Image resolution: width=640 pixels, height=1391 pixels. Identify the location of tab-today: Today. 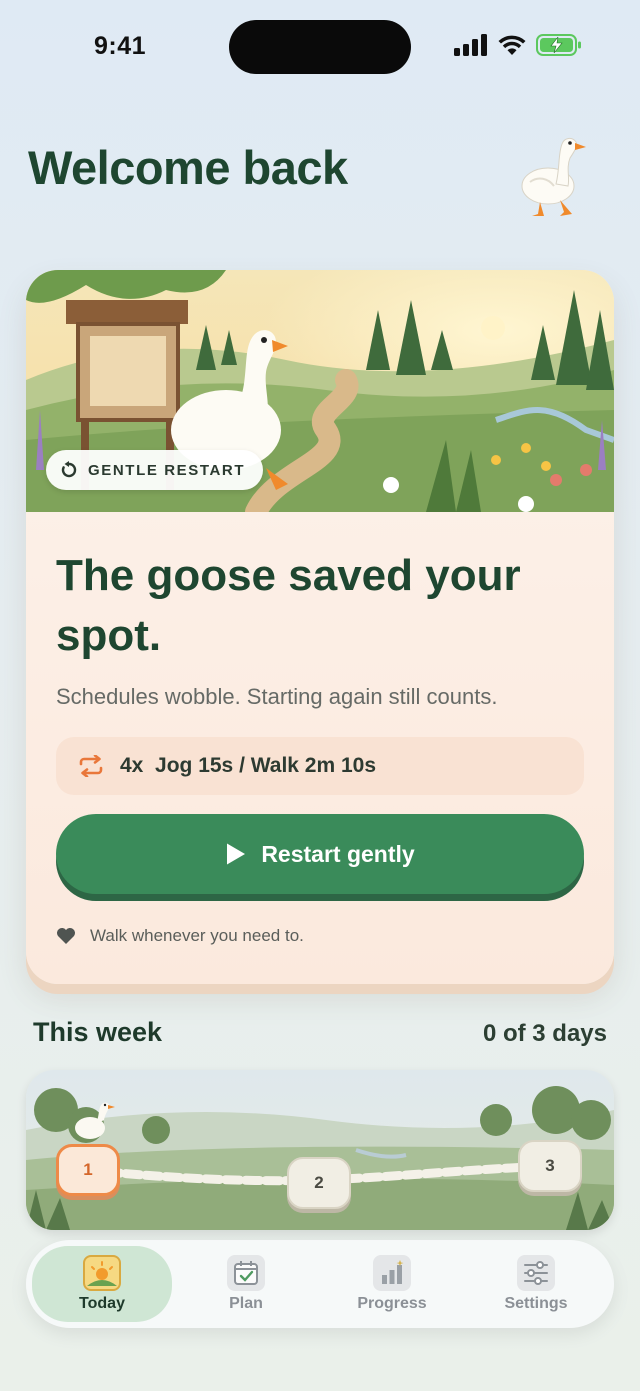
(102, 1284).